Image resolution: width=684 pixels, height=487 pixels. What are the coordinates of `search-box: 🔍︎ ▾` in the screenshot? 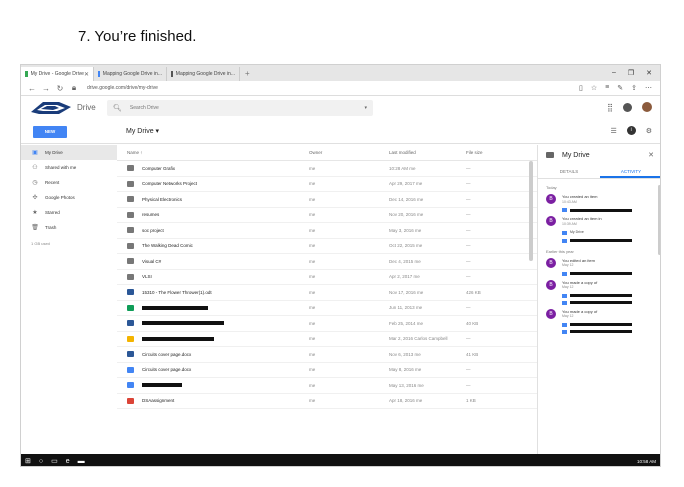 It's located at (240, 108).